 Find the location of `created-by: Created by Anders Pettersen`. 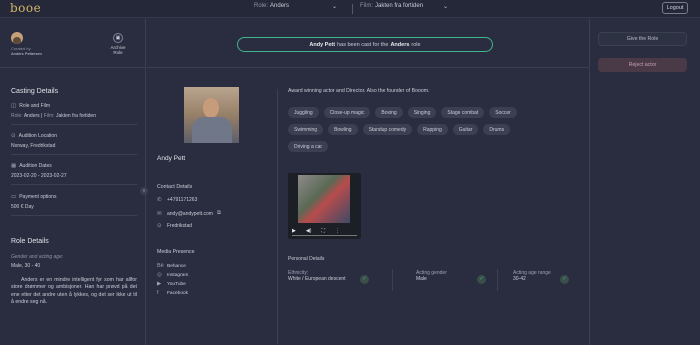

created-by: Created by Anders Pettersen is located at coordinates (26, 51).